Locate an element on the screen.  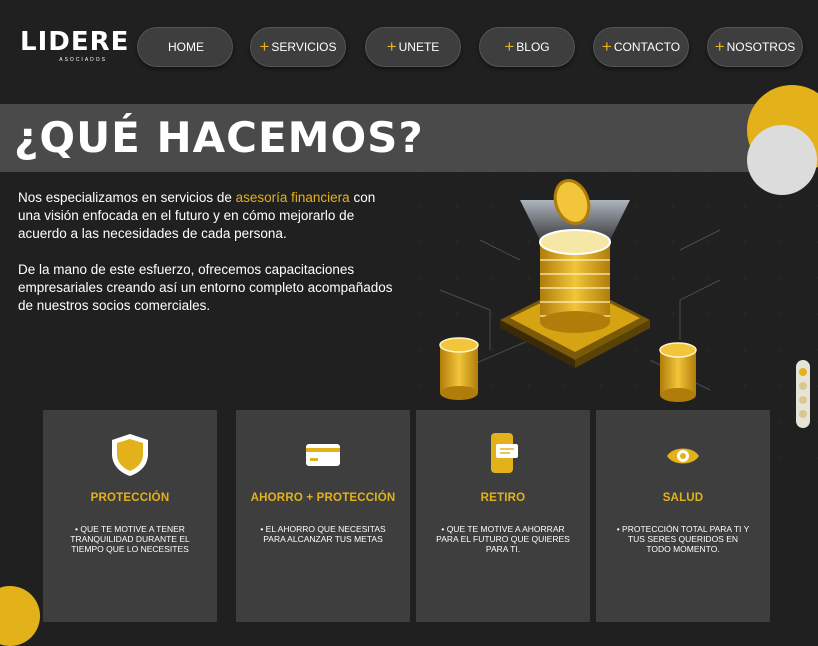
nav-home: HOME is located at coordinates (185, 47).